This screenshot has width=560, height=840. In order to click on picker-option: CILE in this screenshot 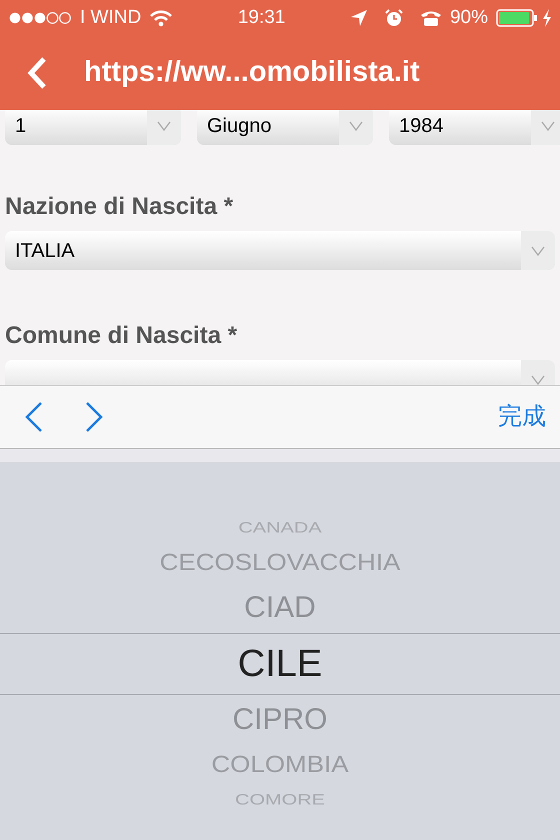, I will do `click(280, 664)`.